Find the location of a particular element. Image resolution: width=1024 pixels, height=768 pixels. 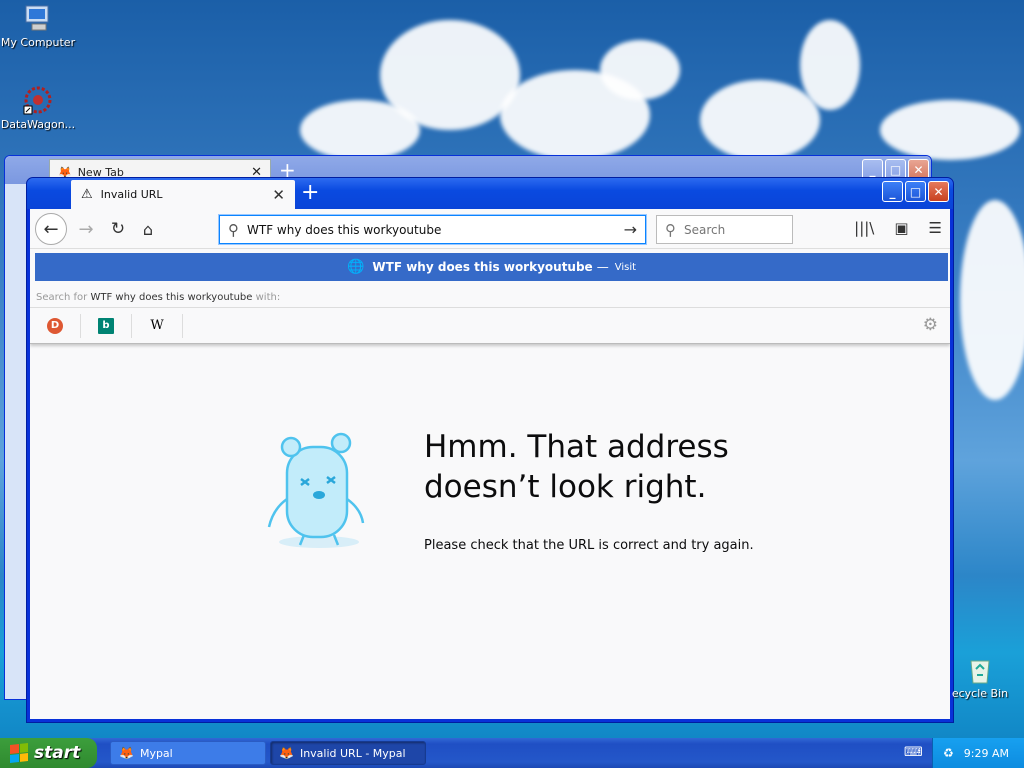

start-button: start is located at coordinates (48, 753).